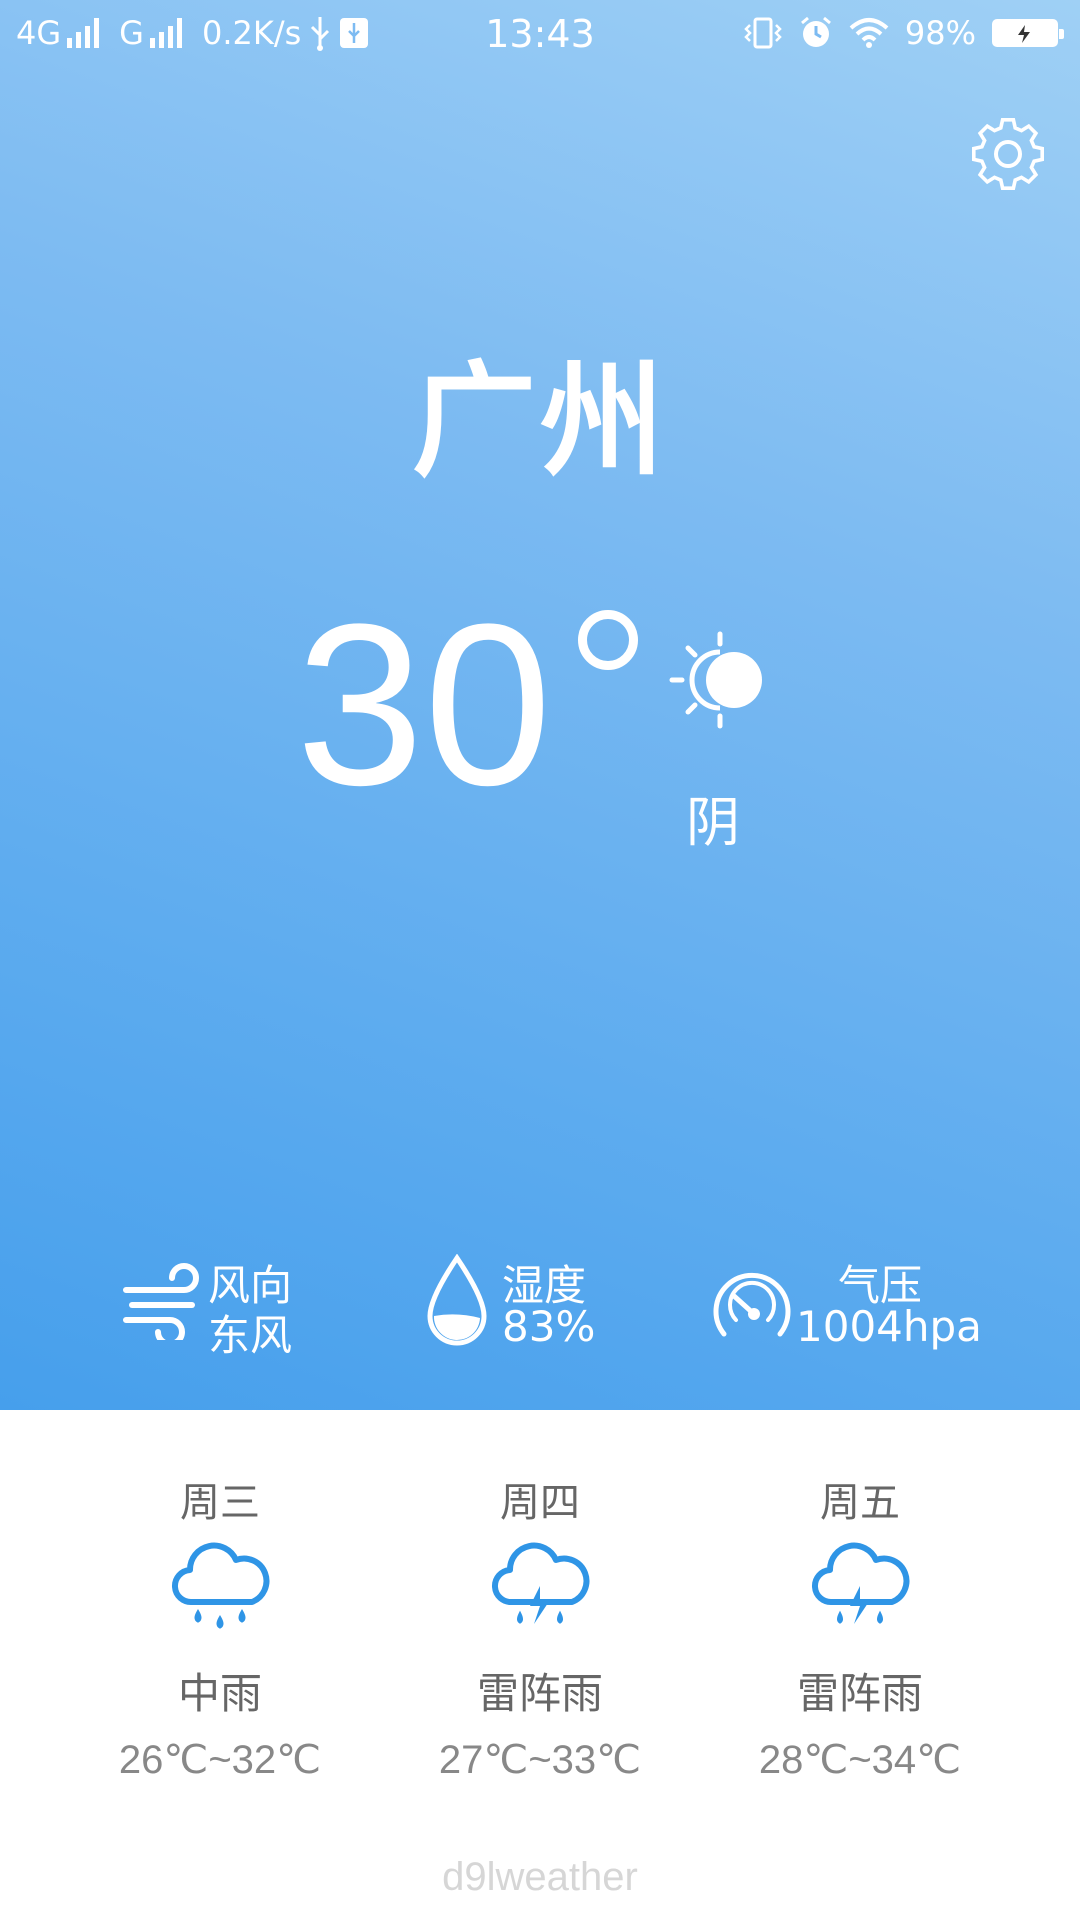 The height and width of the screenshot is (1920, 1080). Describe the element at coordinates (161, 1301) in the screenshot. I see `wind-icon` at that location.